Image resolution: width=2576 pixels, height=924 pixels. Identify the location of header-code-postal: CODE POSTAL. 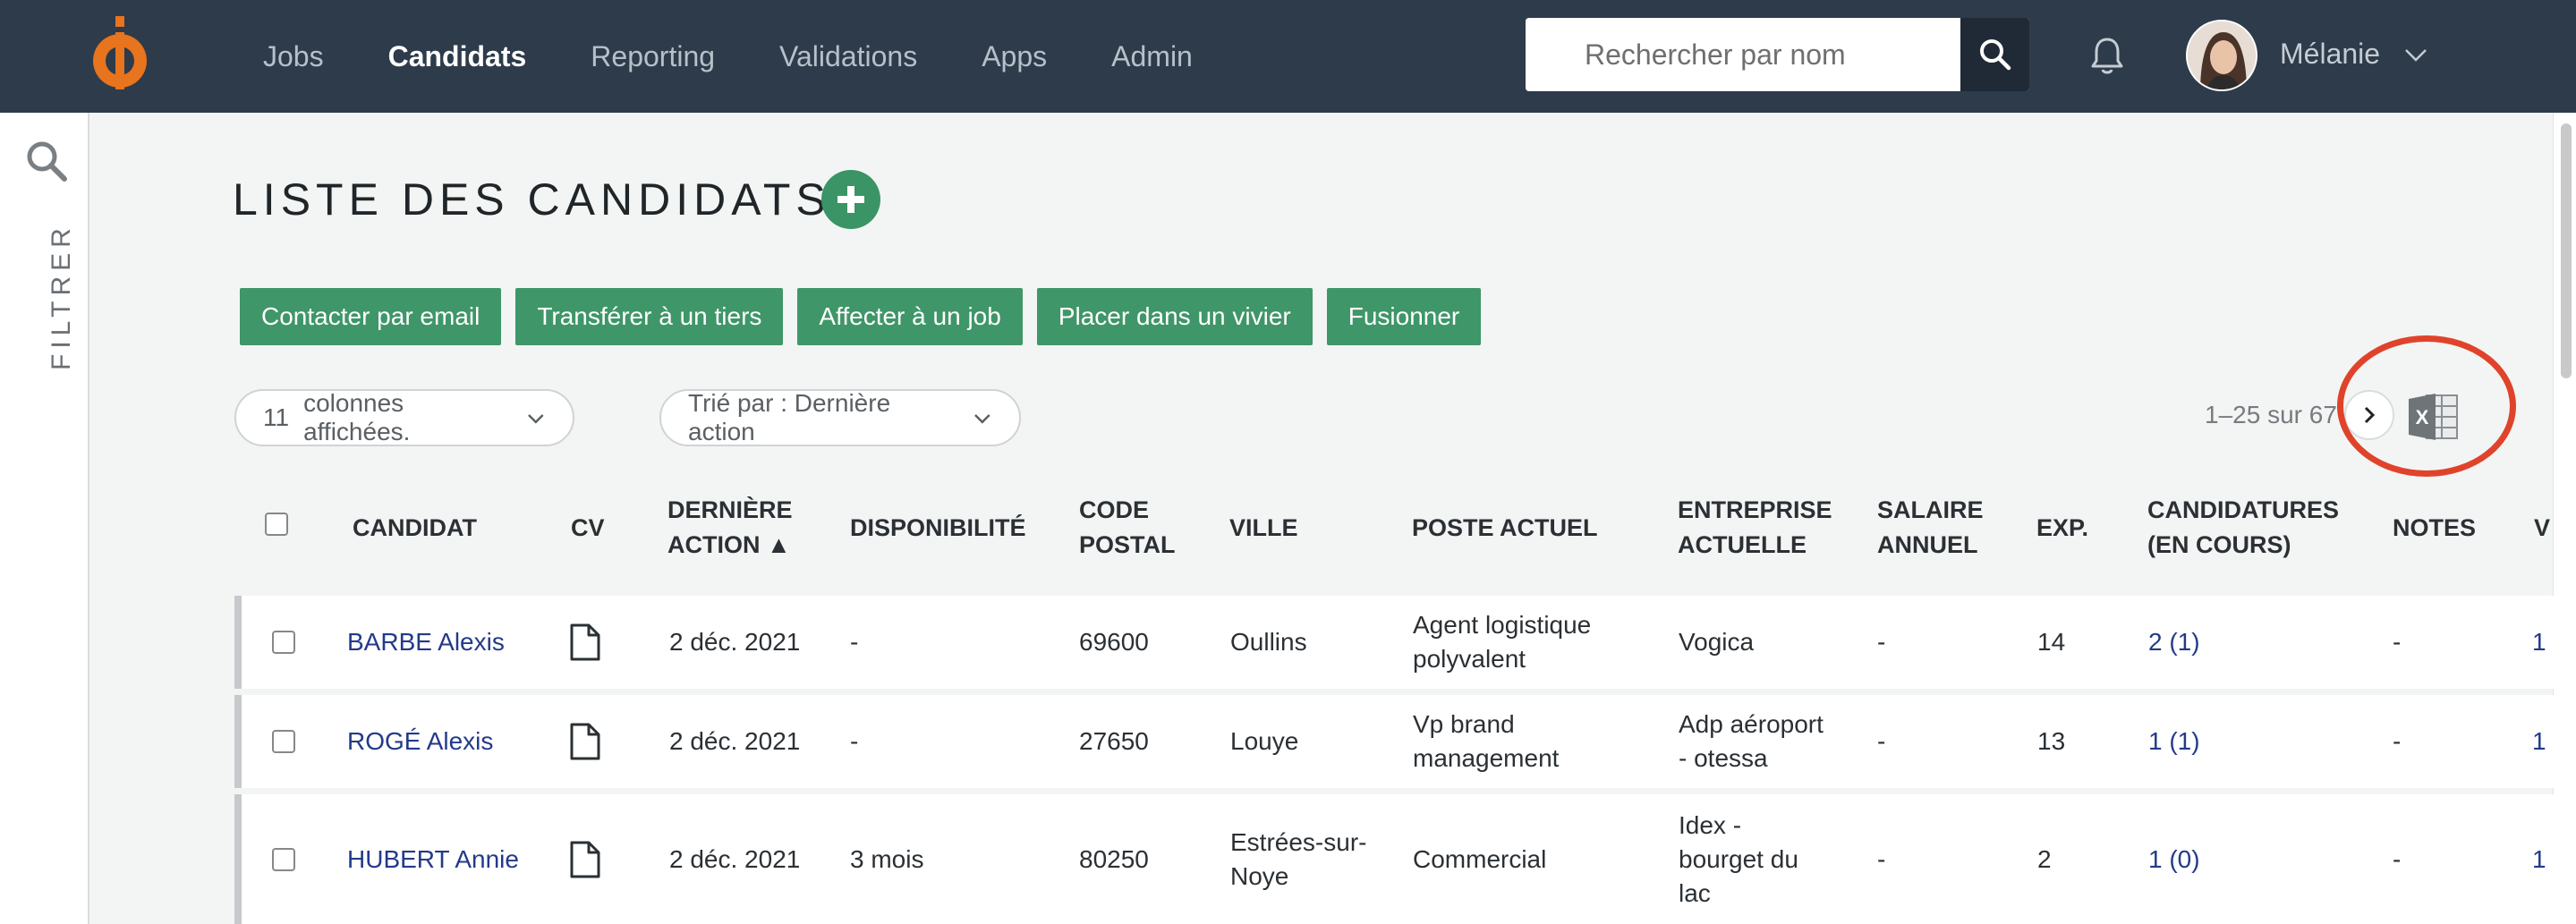
(1127, 528).